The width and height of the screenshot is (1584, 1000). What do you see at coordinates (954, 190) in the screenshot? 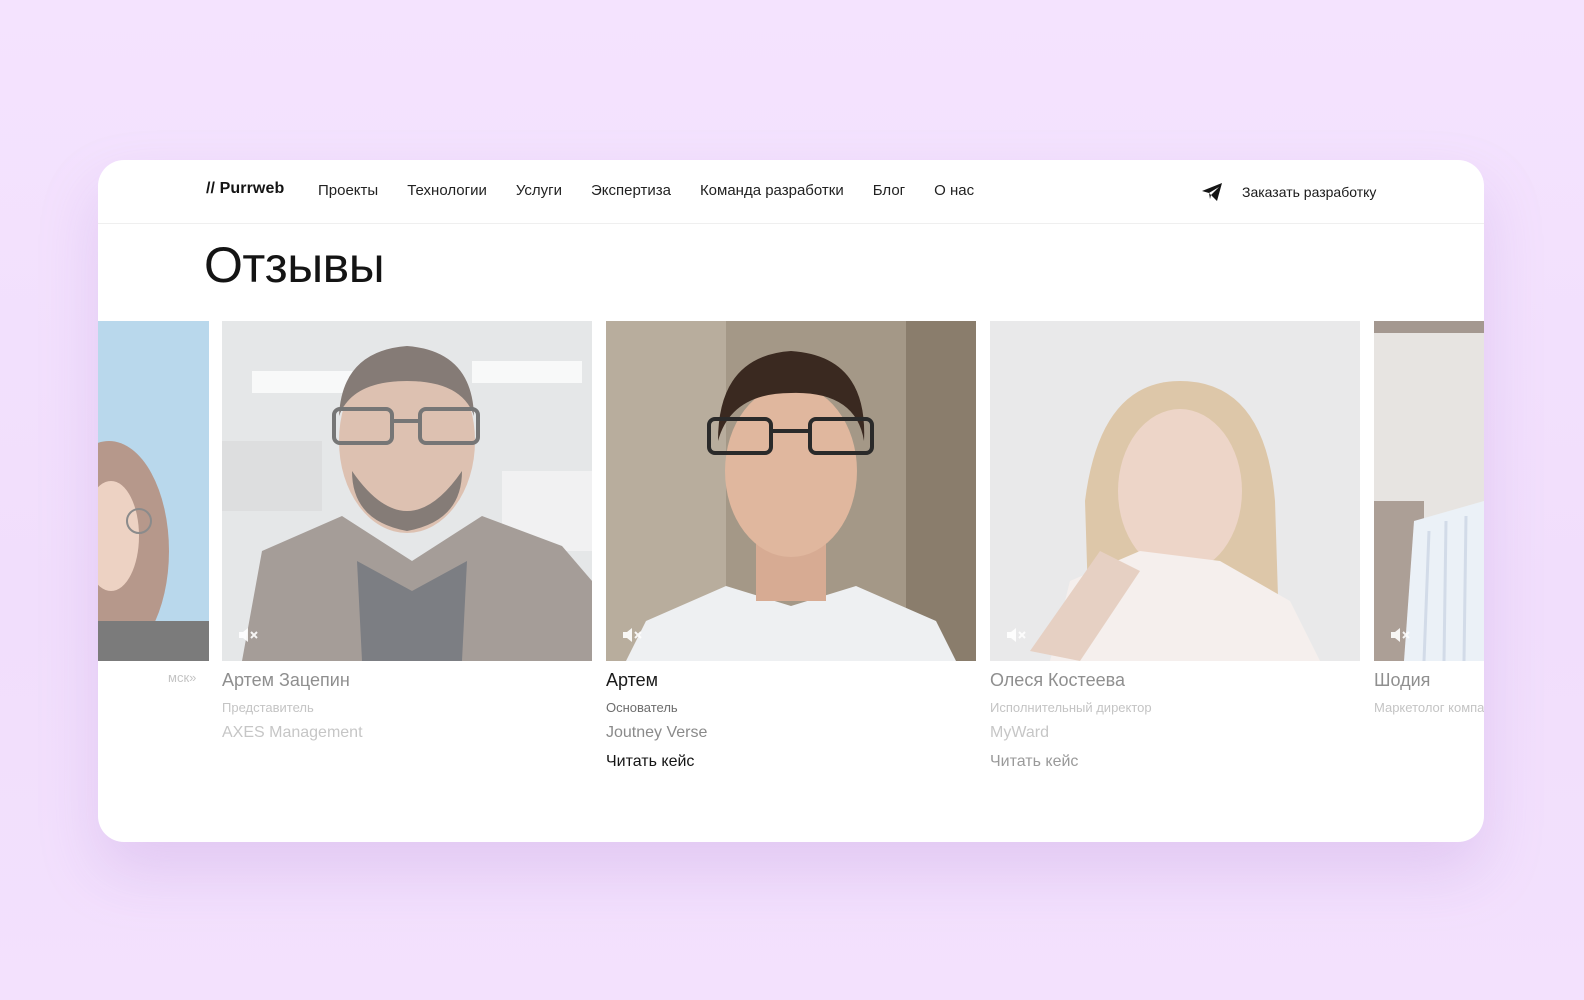
I see `nav-item-about: О нас` at bounding box center [954, 190].